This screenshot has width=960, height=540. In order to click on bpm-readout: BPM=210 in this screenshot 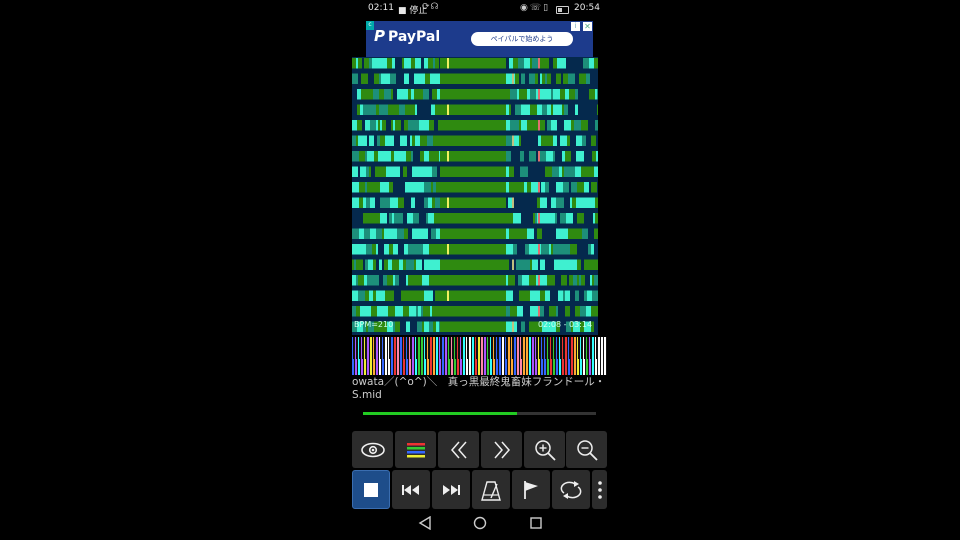, I will do `click(374, 324)`.